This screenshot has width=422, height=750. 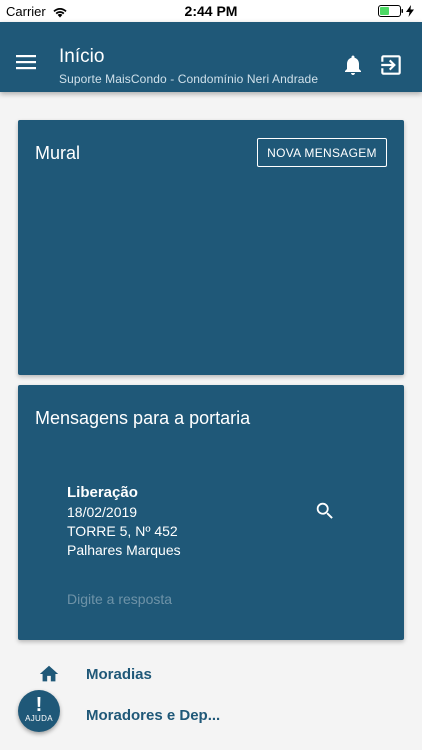 What do you see at coordinates (49, 673) in the screenshot?
I see `home-icon` at bounding box center [49, 673].